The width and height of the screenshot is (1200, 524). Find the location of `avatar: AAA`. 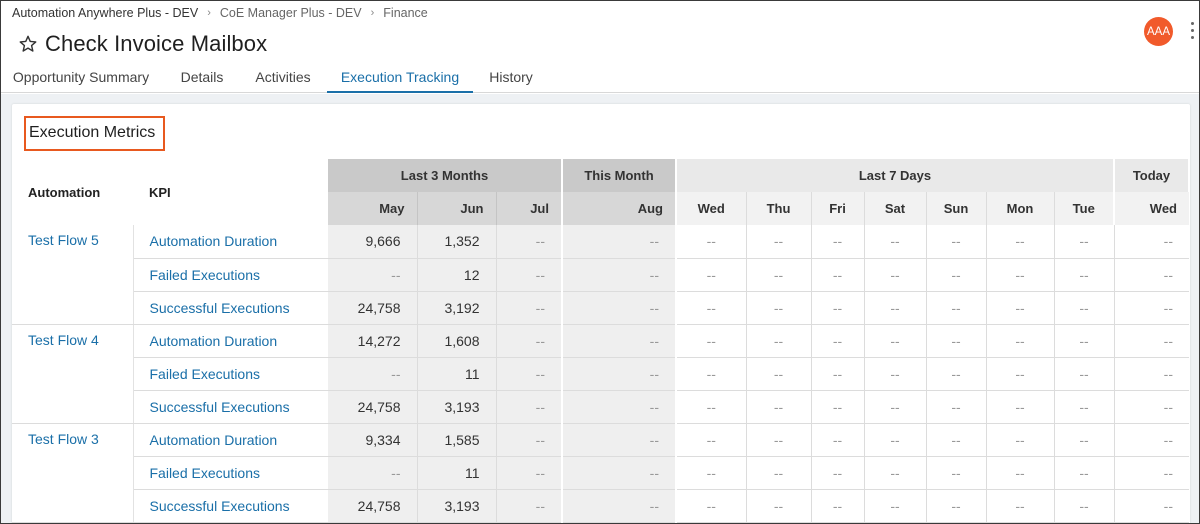

avatar: AAA is located at coordinates (1158, 31).